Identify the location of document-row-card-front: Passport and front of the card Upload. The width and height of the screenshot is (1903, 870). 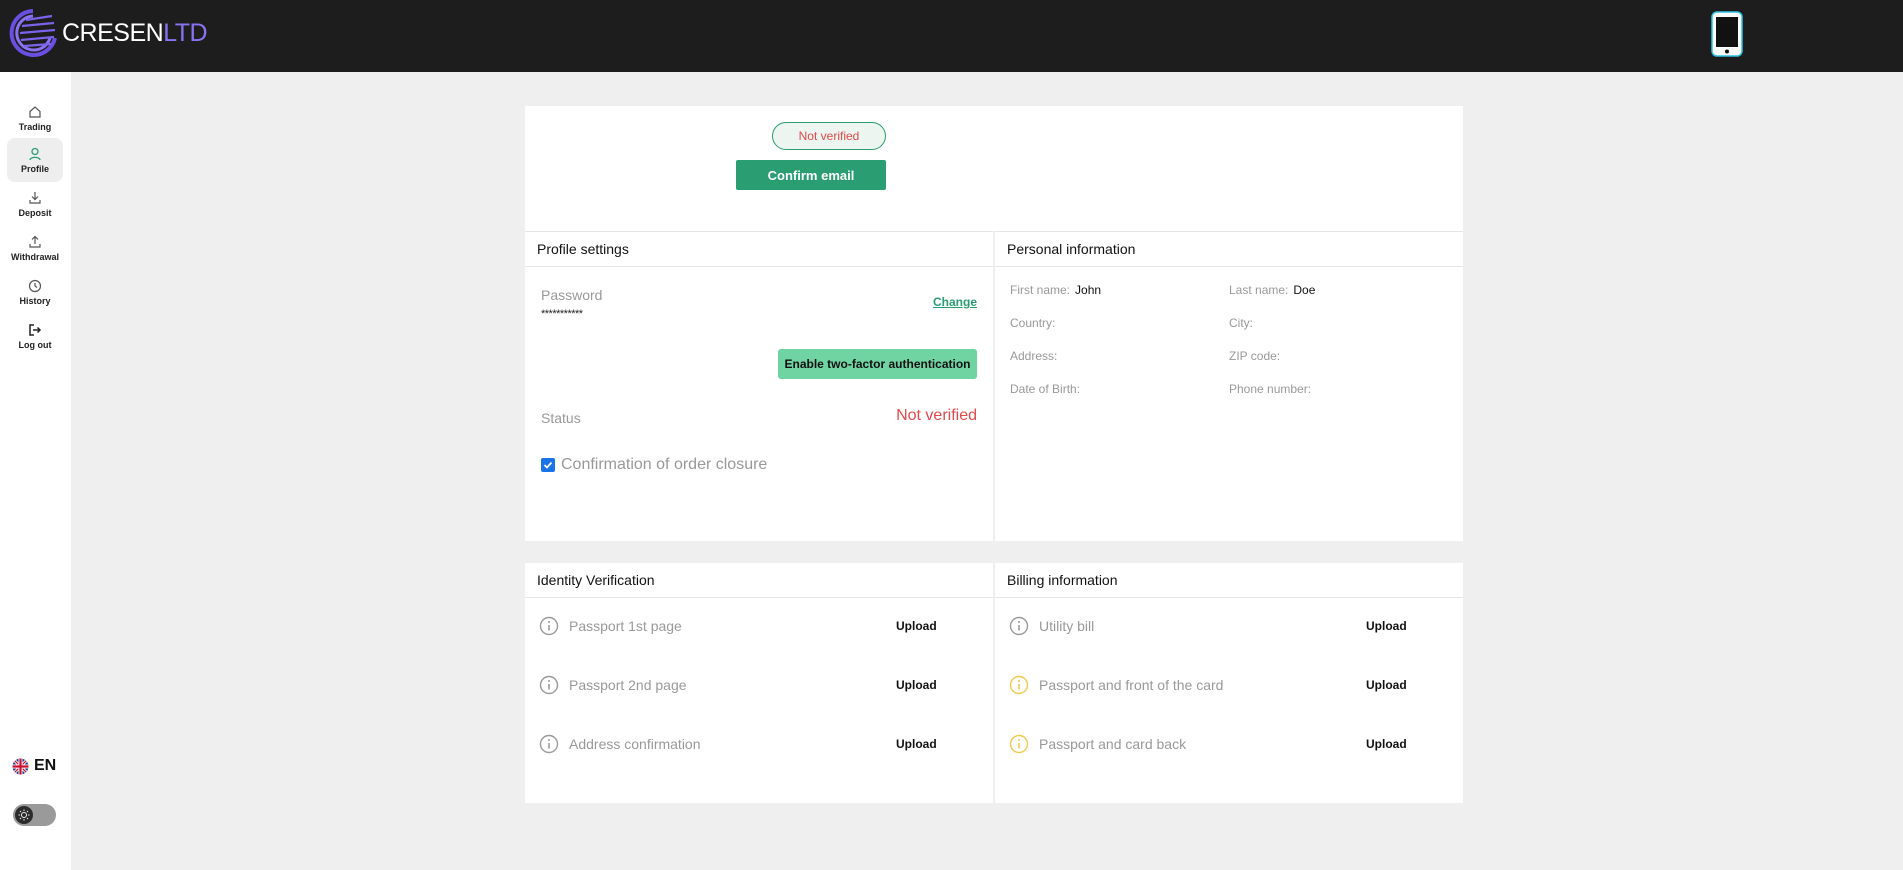
(1229, 685).